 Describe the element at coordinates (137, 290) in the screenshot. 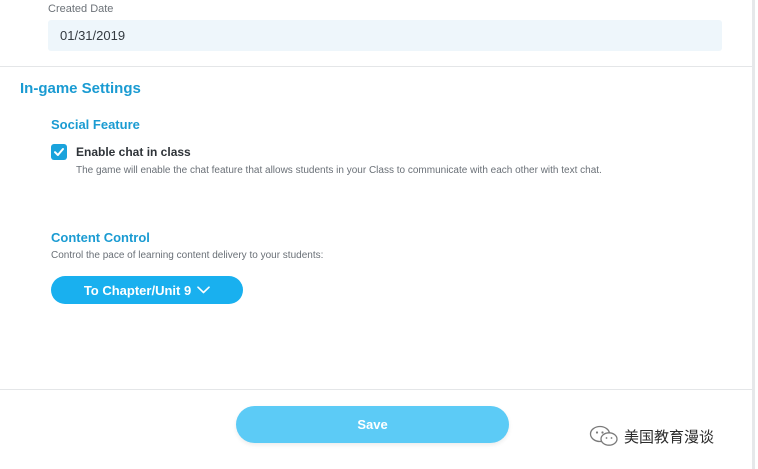

I see `chapter-unit-dropdown-label: To Chapter/Unit 9` at that location.